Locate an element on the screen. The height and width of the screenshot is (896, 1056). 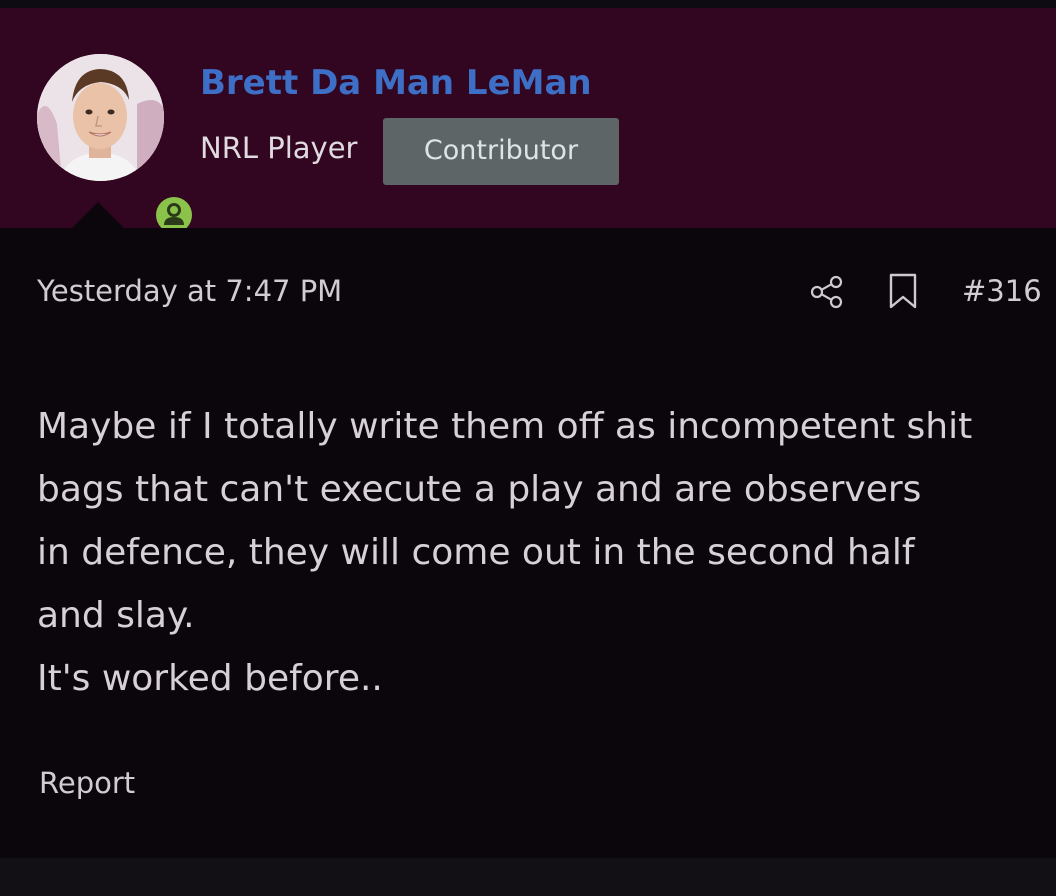
author-username-link: Brett Da Man LeMan is located at coordinates (396, 83).